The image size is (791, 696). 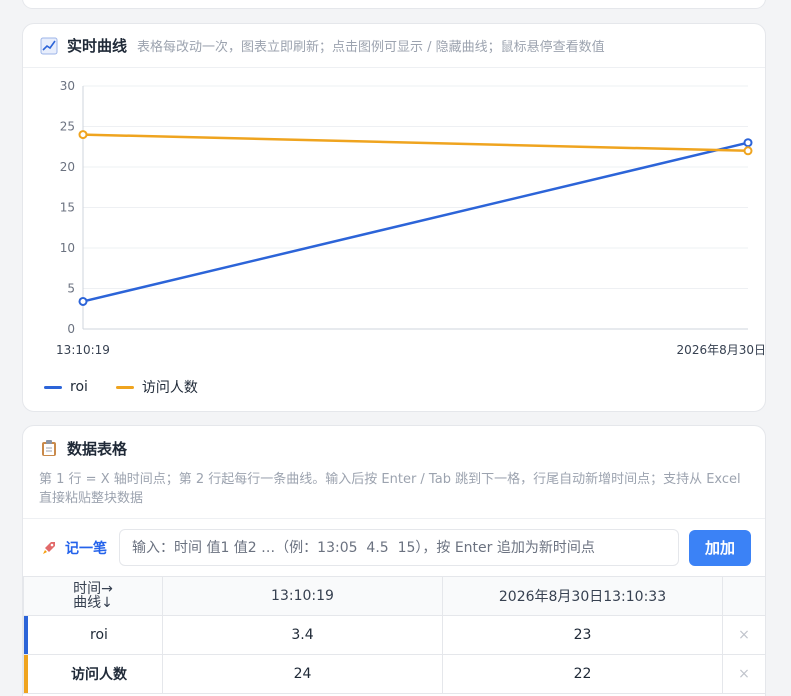 What do you see at coordinates (582, 674) in the screenshot?
I see `value-cell: 22` at bounding box center [582, 674].